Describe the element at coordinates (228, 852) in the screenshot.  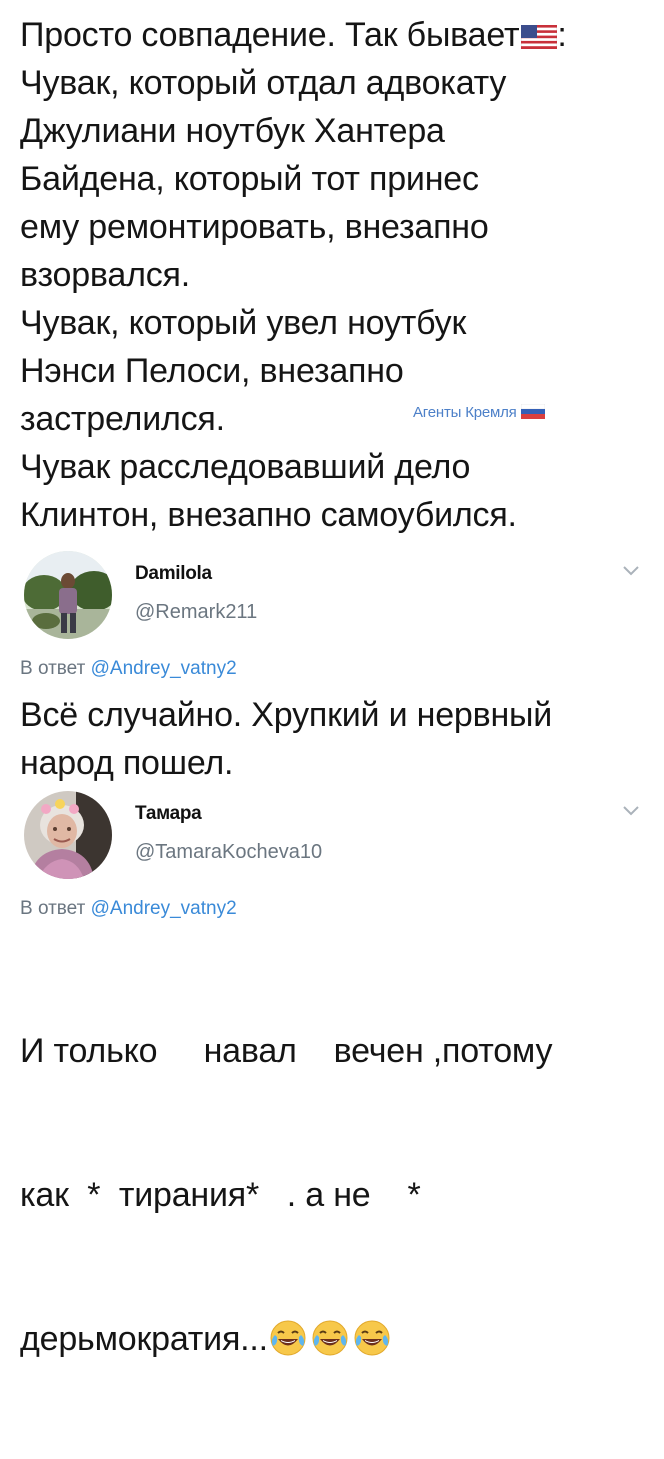
I see `user-handle: @TamaraKocheva10` at that location.